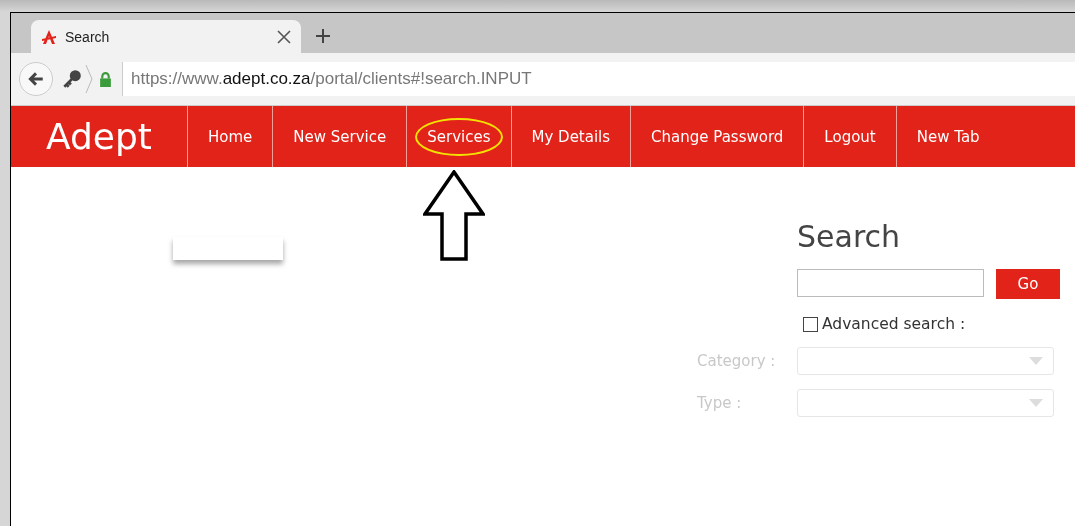 This screenshot has height=526, width=1075. Describe the element at coordinates (284, 36) in the screenshot. I see `close-icon` at that location.